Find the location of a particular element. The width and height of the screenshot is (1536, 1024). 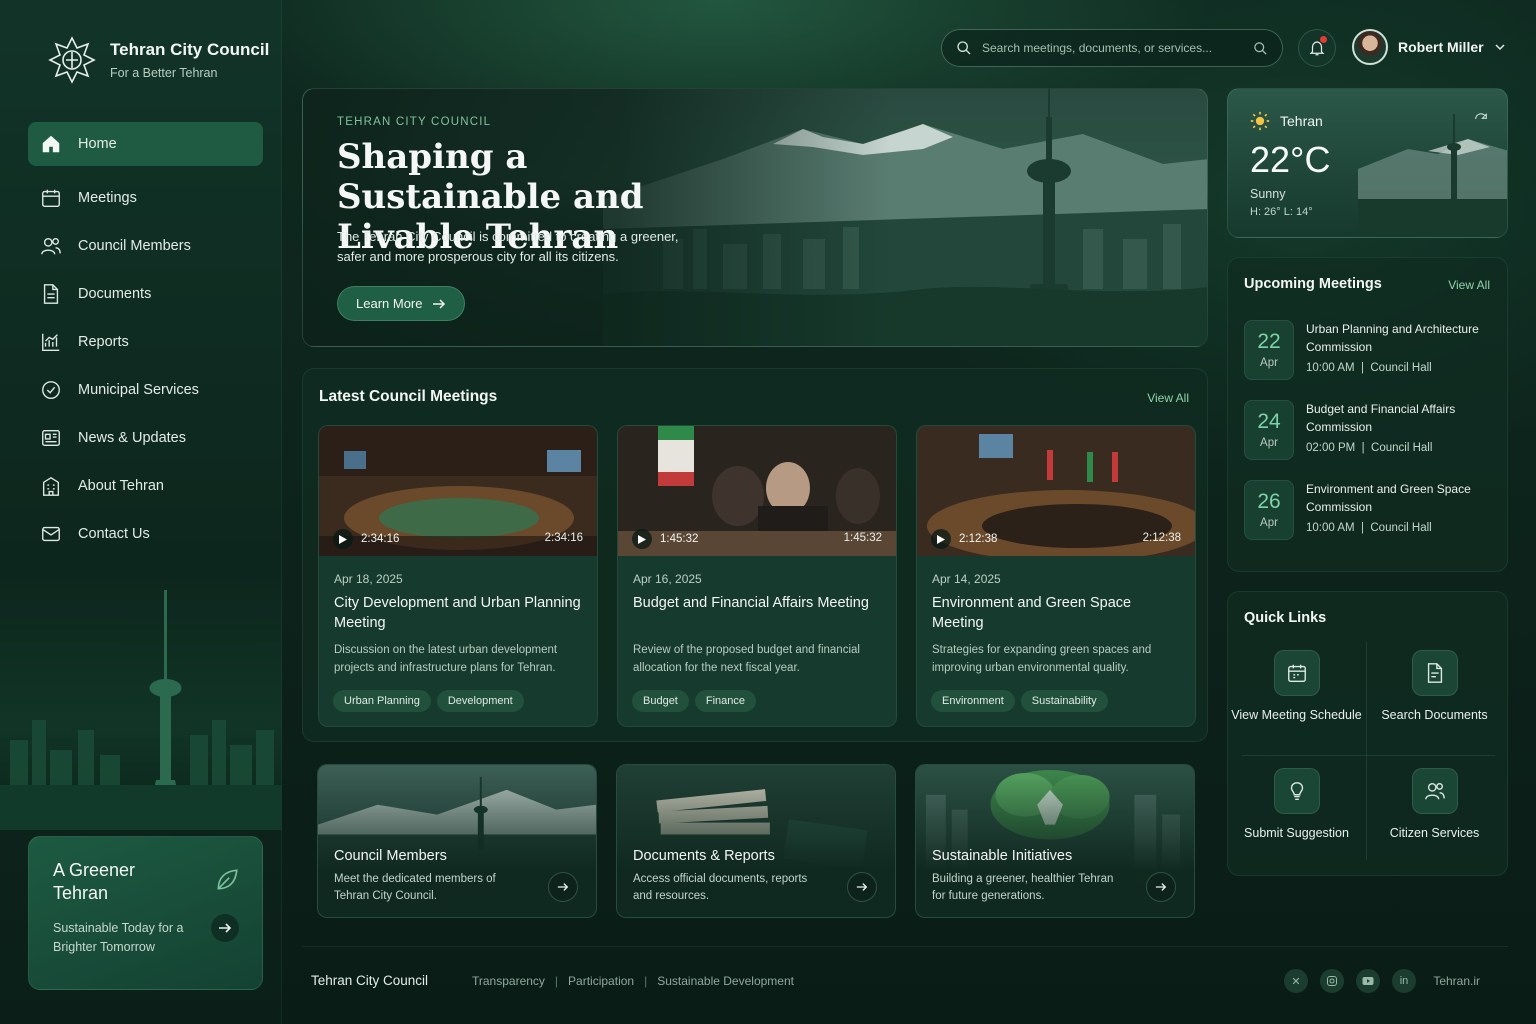

brand-title: Tehran City Council is located at coordinates (190, 49).